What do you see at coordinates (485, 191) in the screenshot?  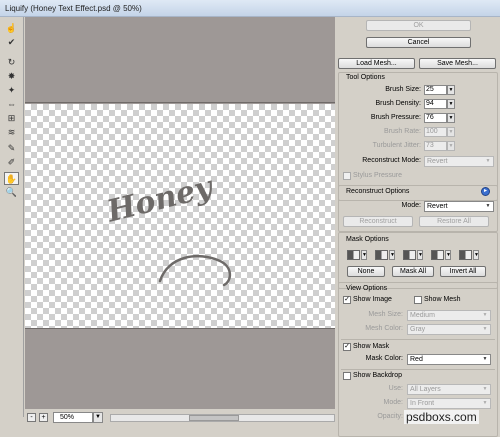 I see `info-icon: ▸` at bounding box center [485, 191].